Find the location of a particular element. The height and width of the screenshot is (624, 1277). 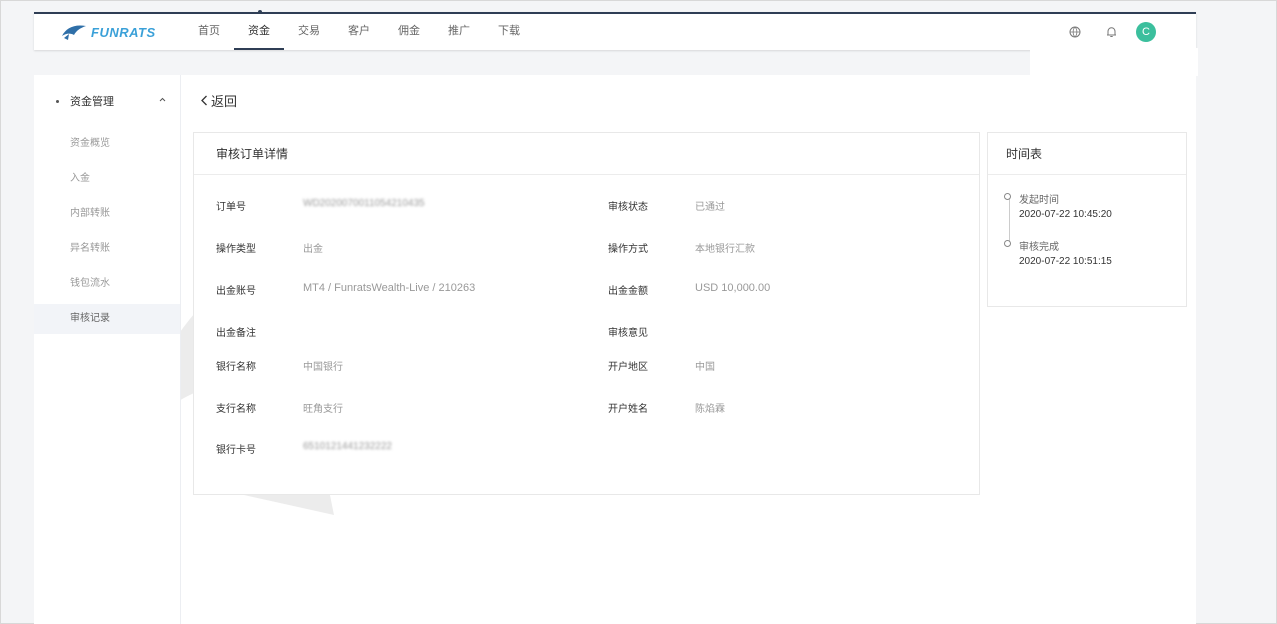

header-actions: C is located at coordinates (1110, 32).